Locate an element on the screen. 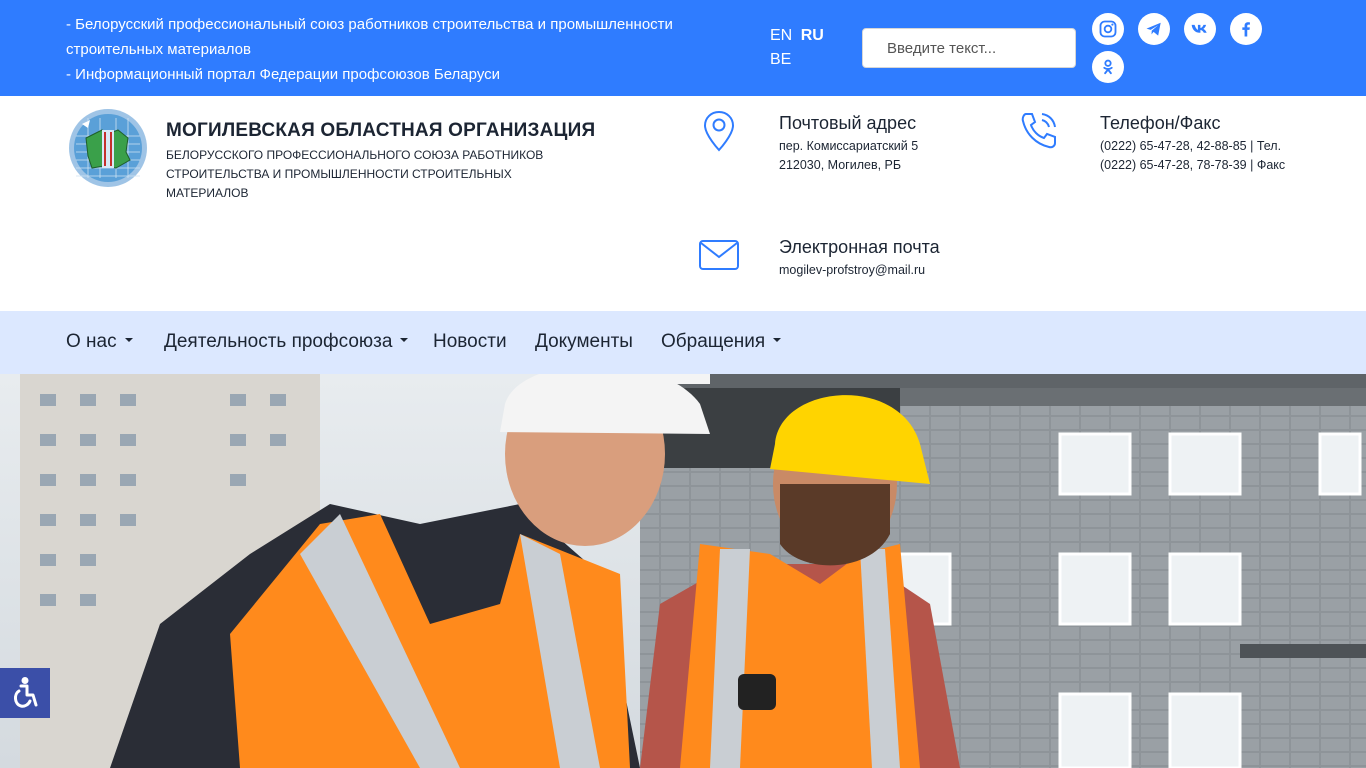  email-address: mogilev-profstroy@mail.ru is located at coordinates (852, 270).